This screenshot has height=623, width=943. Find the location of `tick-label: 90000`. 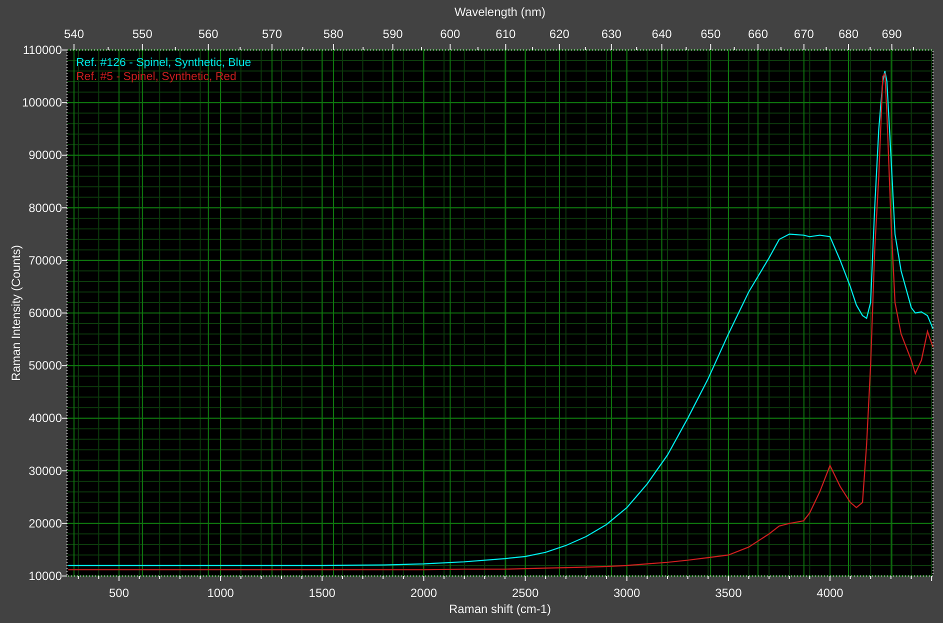

tick-label: 90000 is located at coordinates (45, 155).